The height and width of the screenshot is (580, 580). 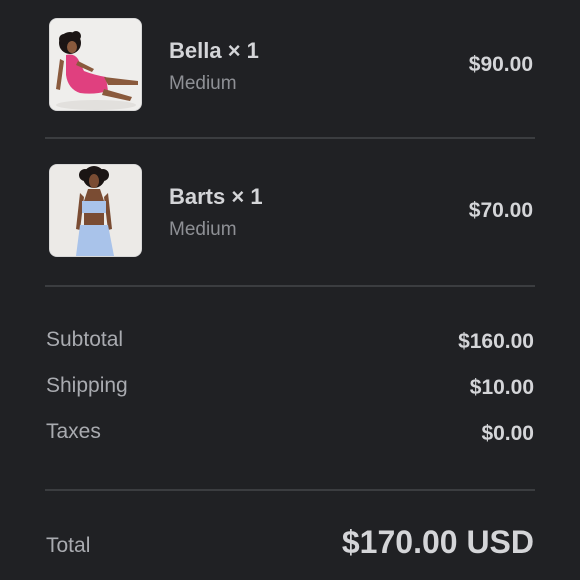 I want to click on taxes-label: Taxes, so click(x=73, y=431).